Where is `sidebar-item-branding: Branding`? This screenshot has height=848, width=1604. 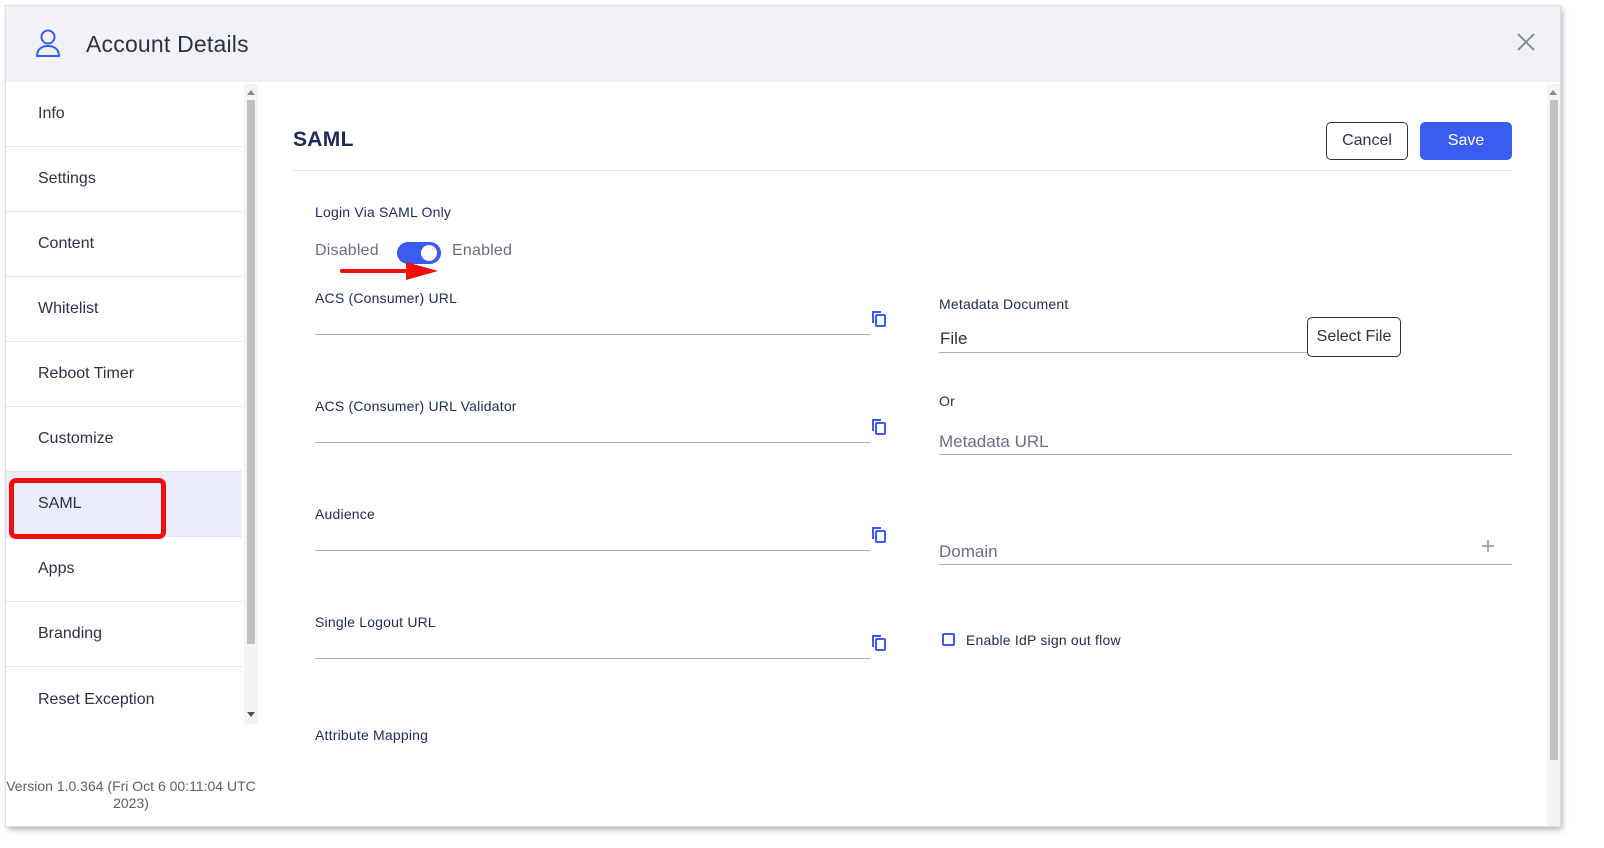 sidebar-item-branding: Branding is located at coordinates (124, 634).